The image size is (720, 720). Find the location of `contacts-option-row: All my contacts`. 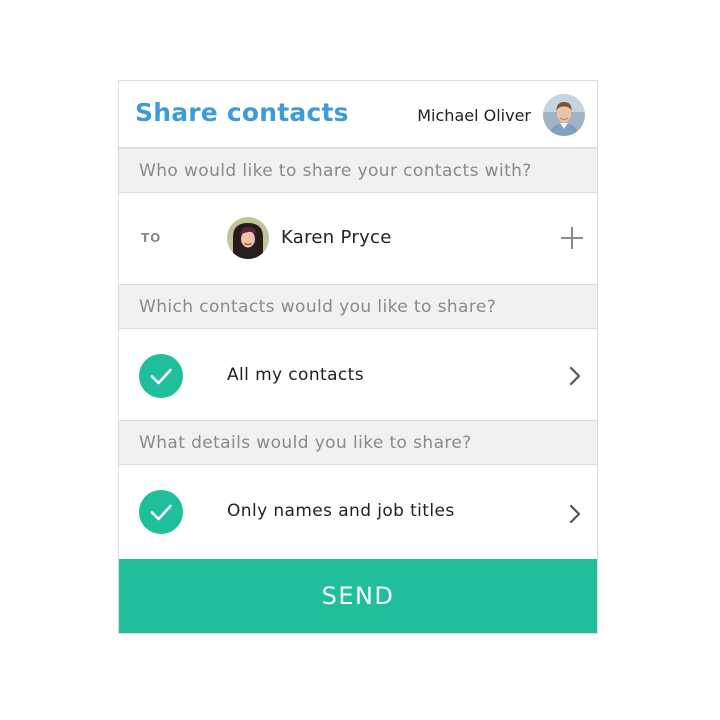

contacts-option-row: All my contacts is located at coordinates (358, 375).